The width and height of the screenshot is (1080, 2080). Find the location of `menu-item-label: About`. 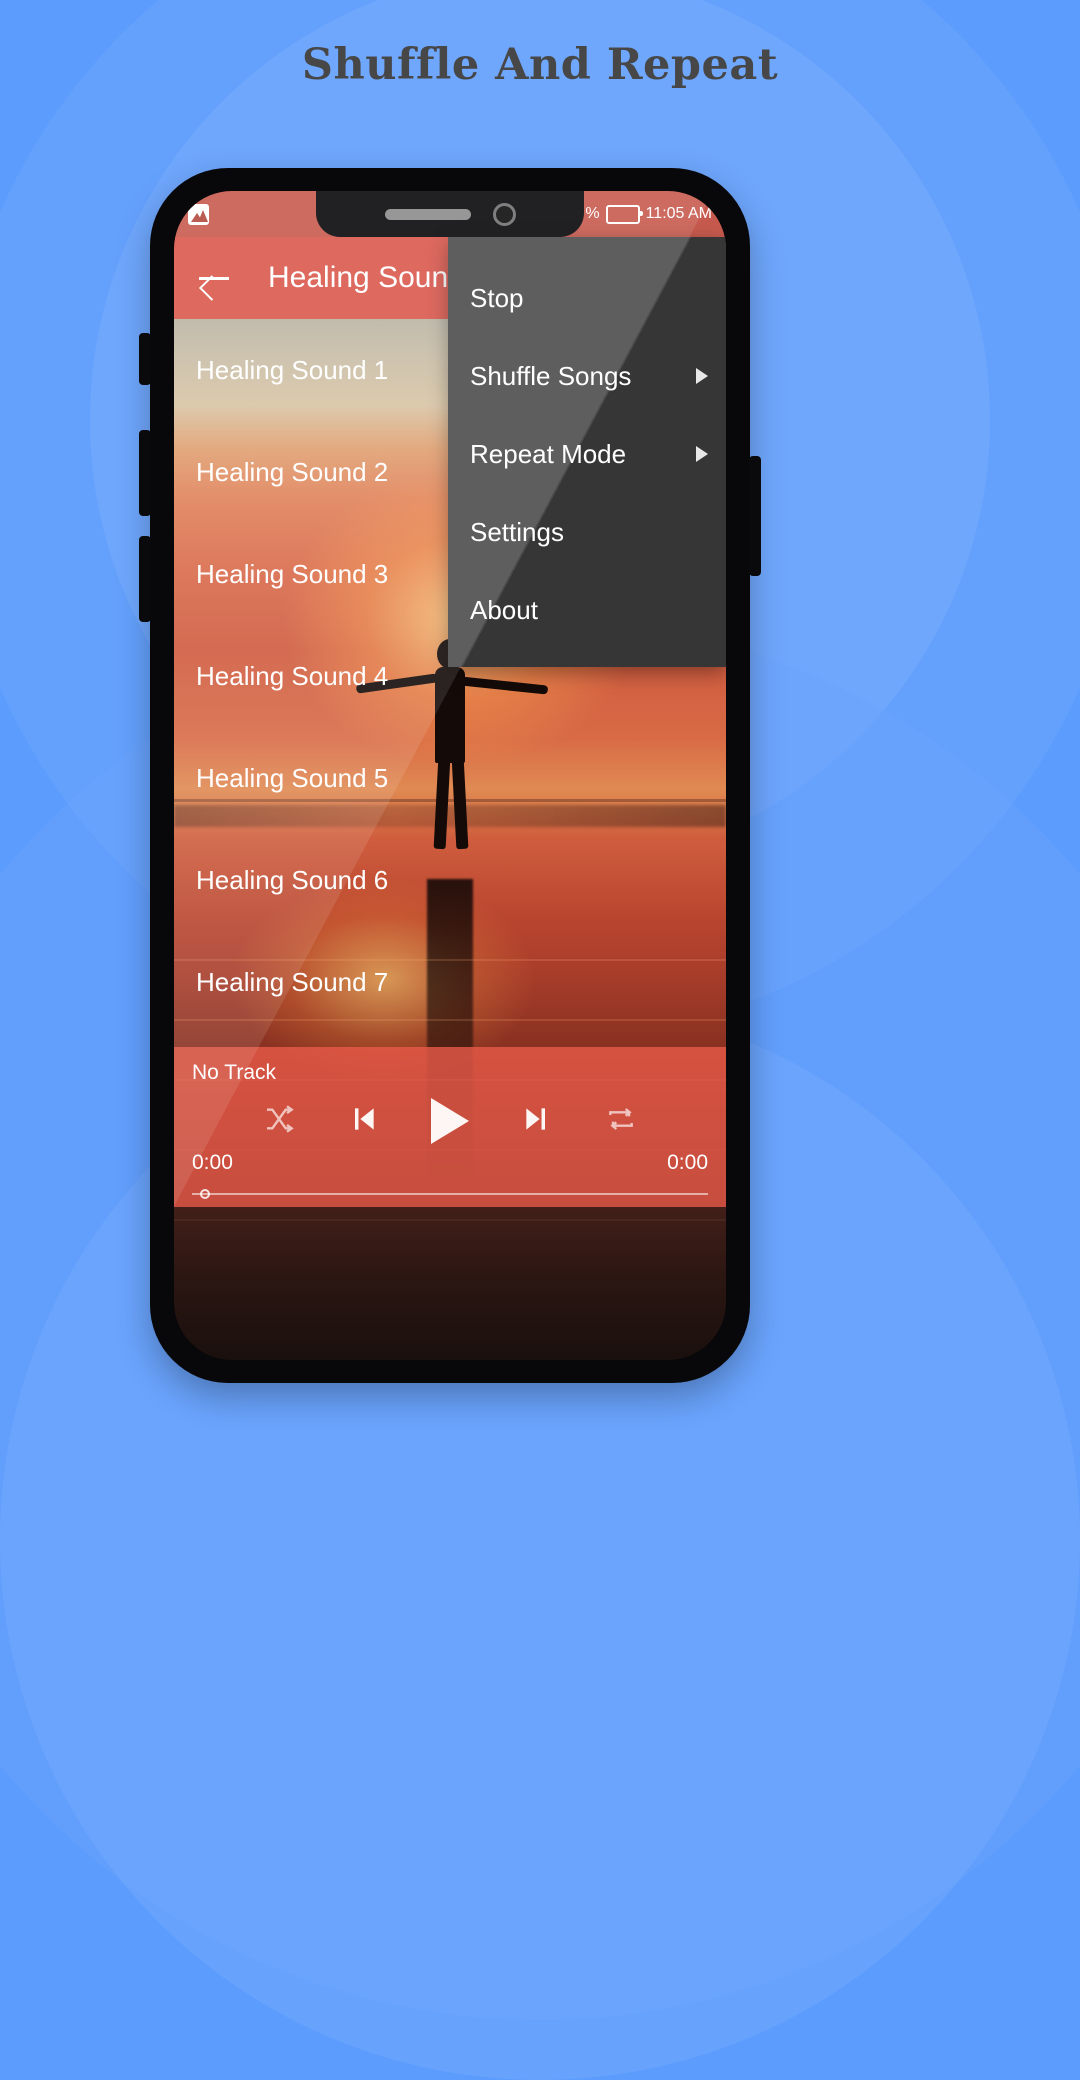

menu-item-label: About is located at coordinates (504, 609).